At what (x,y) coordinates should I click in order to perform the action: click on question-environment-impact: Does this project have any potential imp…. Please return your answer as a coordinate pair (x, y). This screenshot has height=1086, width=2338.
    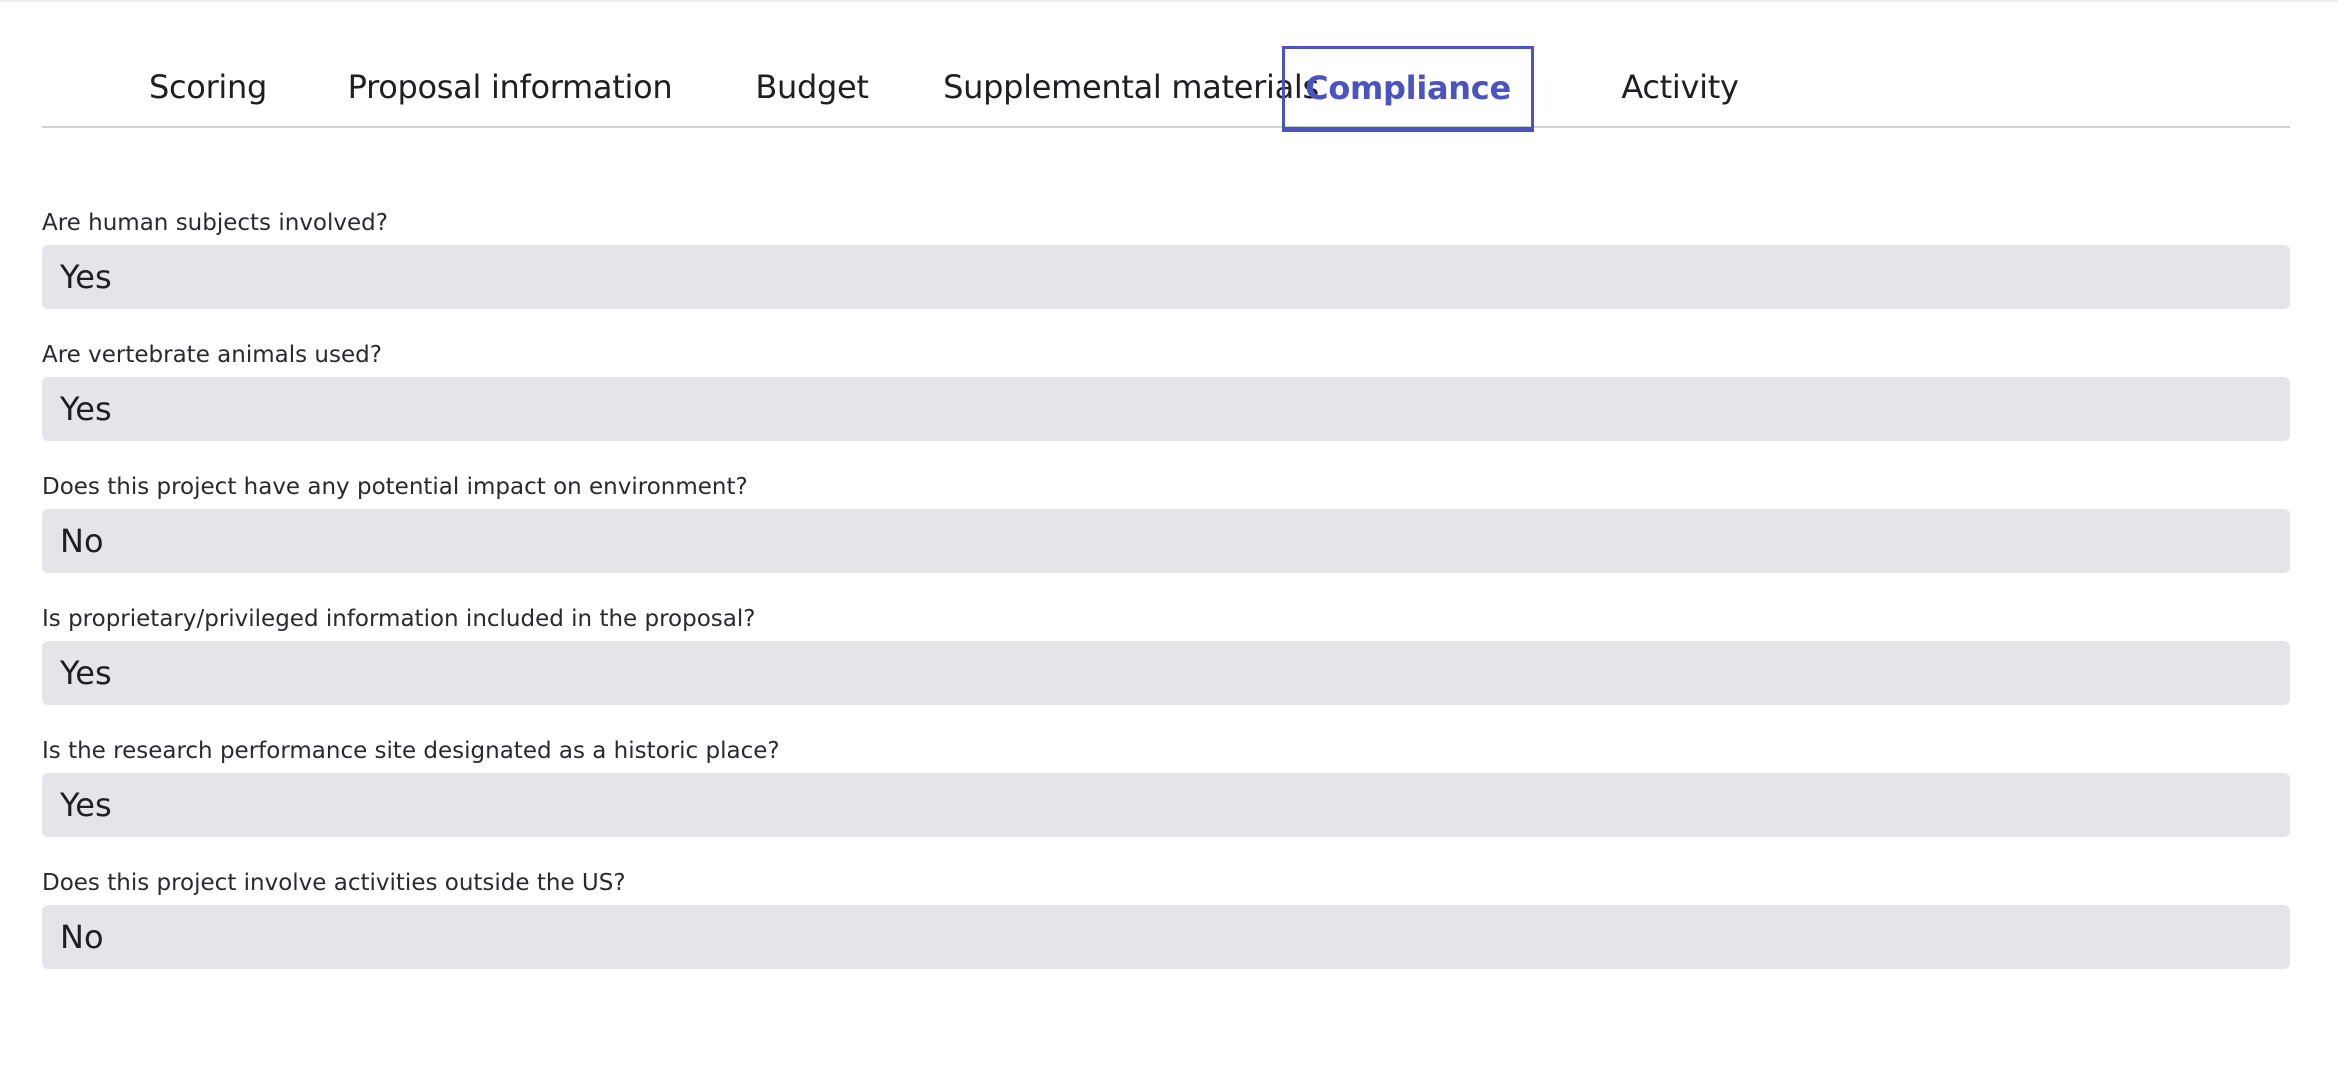
    Looking at the image, I should click on (1166, 535).